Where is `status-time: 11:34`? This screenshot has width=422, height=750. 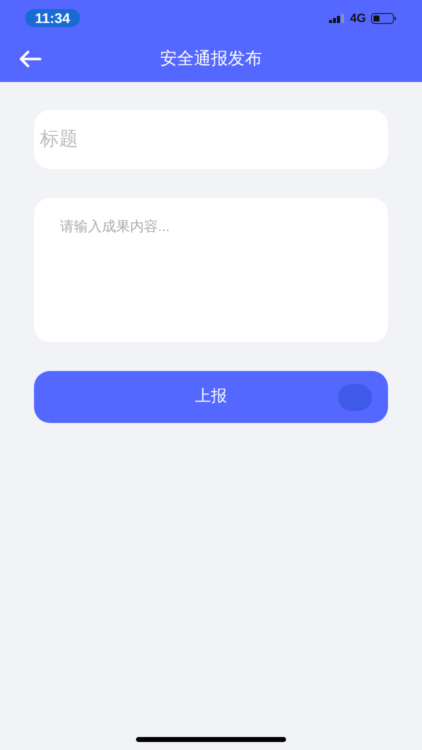
status-time: 11:34 is located at coordinates (52, 18).